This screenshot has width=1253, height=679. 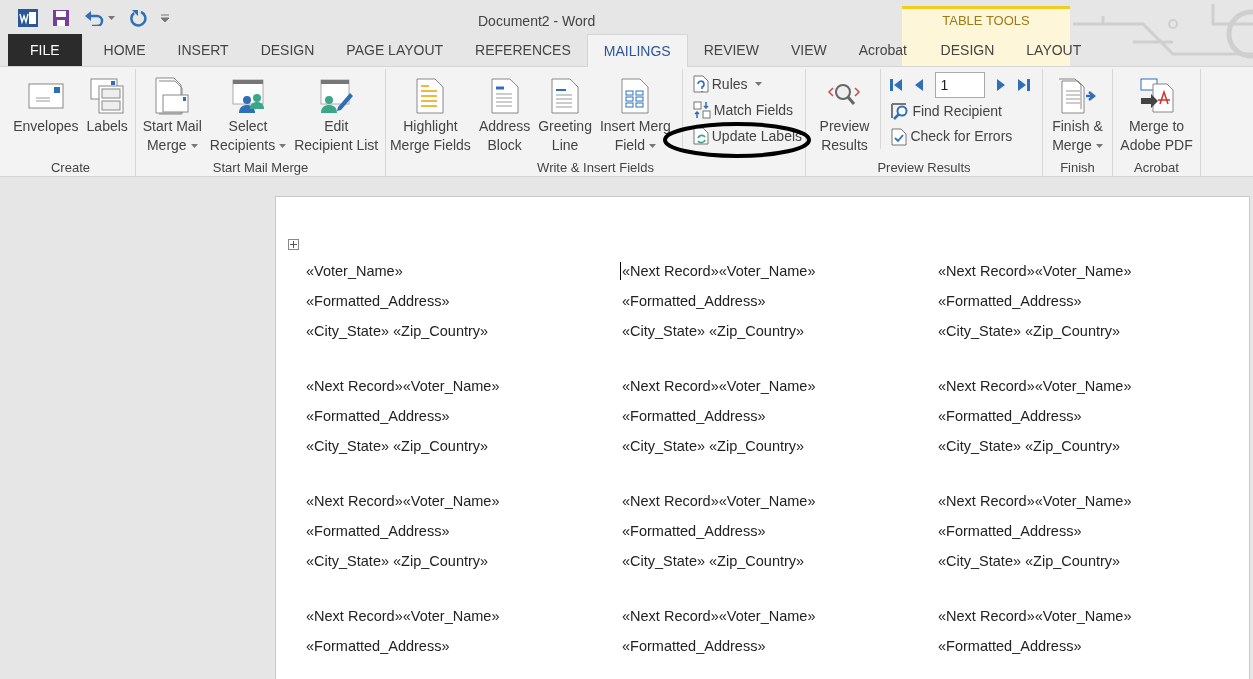 What do you see at coordinates (523, 50) in the screenshot?
I see `ribbon-tab: REFERENCES` at bounding box center [523, 50].